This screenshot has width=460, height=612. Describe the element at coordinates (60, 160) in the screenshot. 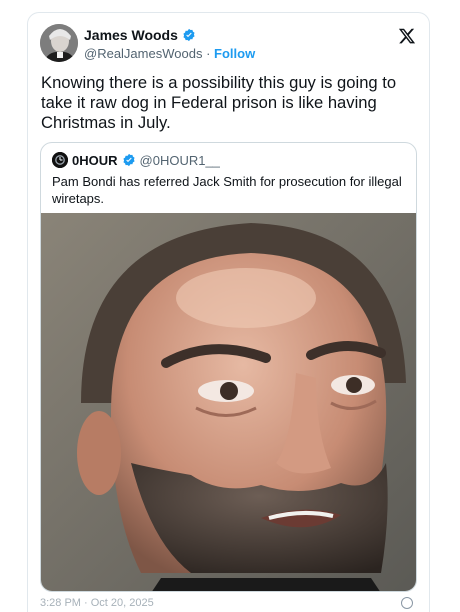

I see `quoted-avatar` at that location.